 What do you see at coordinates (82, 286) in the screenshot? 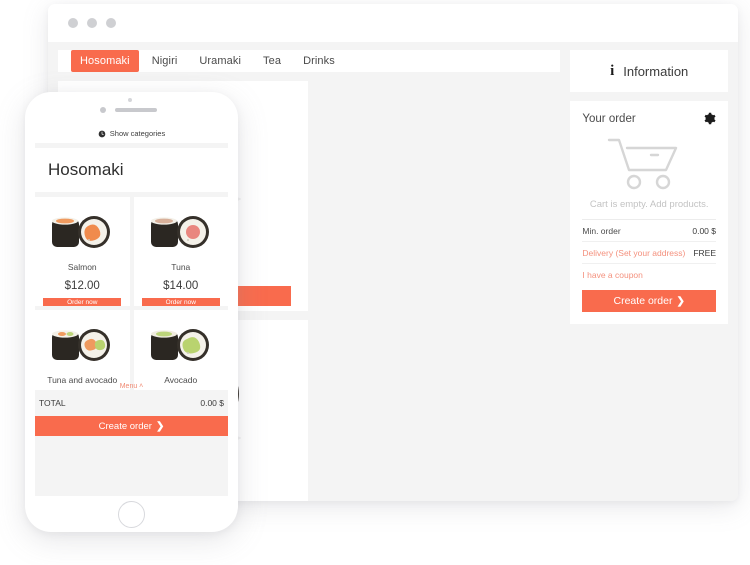
I see `product-price: $12.00` at bounding box center [82, 286].